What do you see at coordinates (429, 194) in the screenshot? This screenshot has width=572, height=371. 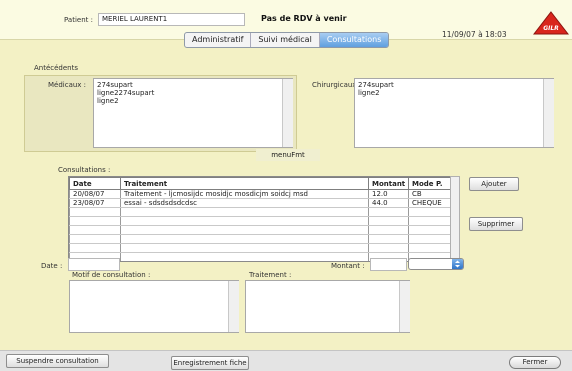 I see `cell-mode: CB` at bounding box center [429, 194].